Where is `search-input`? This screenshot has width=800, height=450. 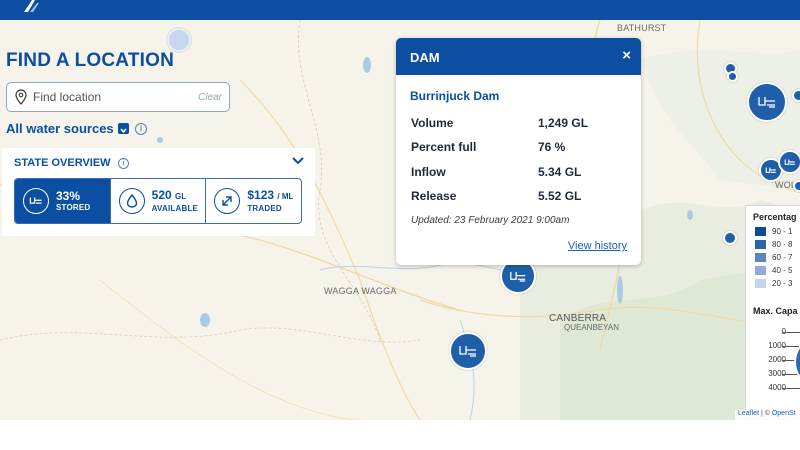
search-input is located at coordinates (108, 97).